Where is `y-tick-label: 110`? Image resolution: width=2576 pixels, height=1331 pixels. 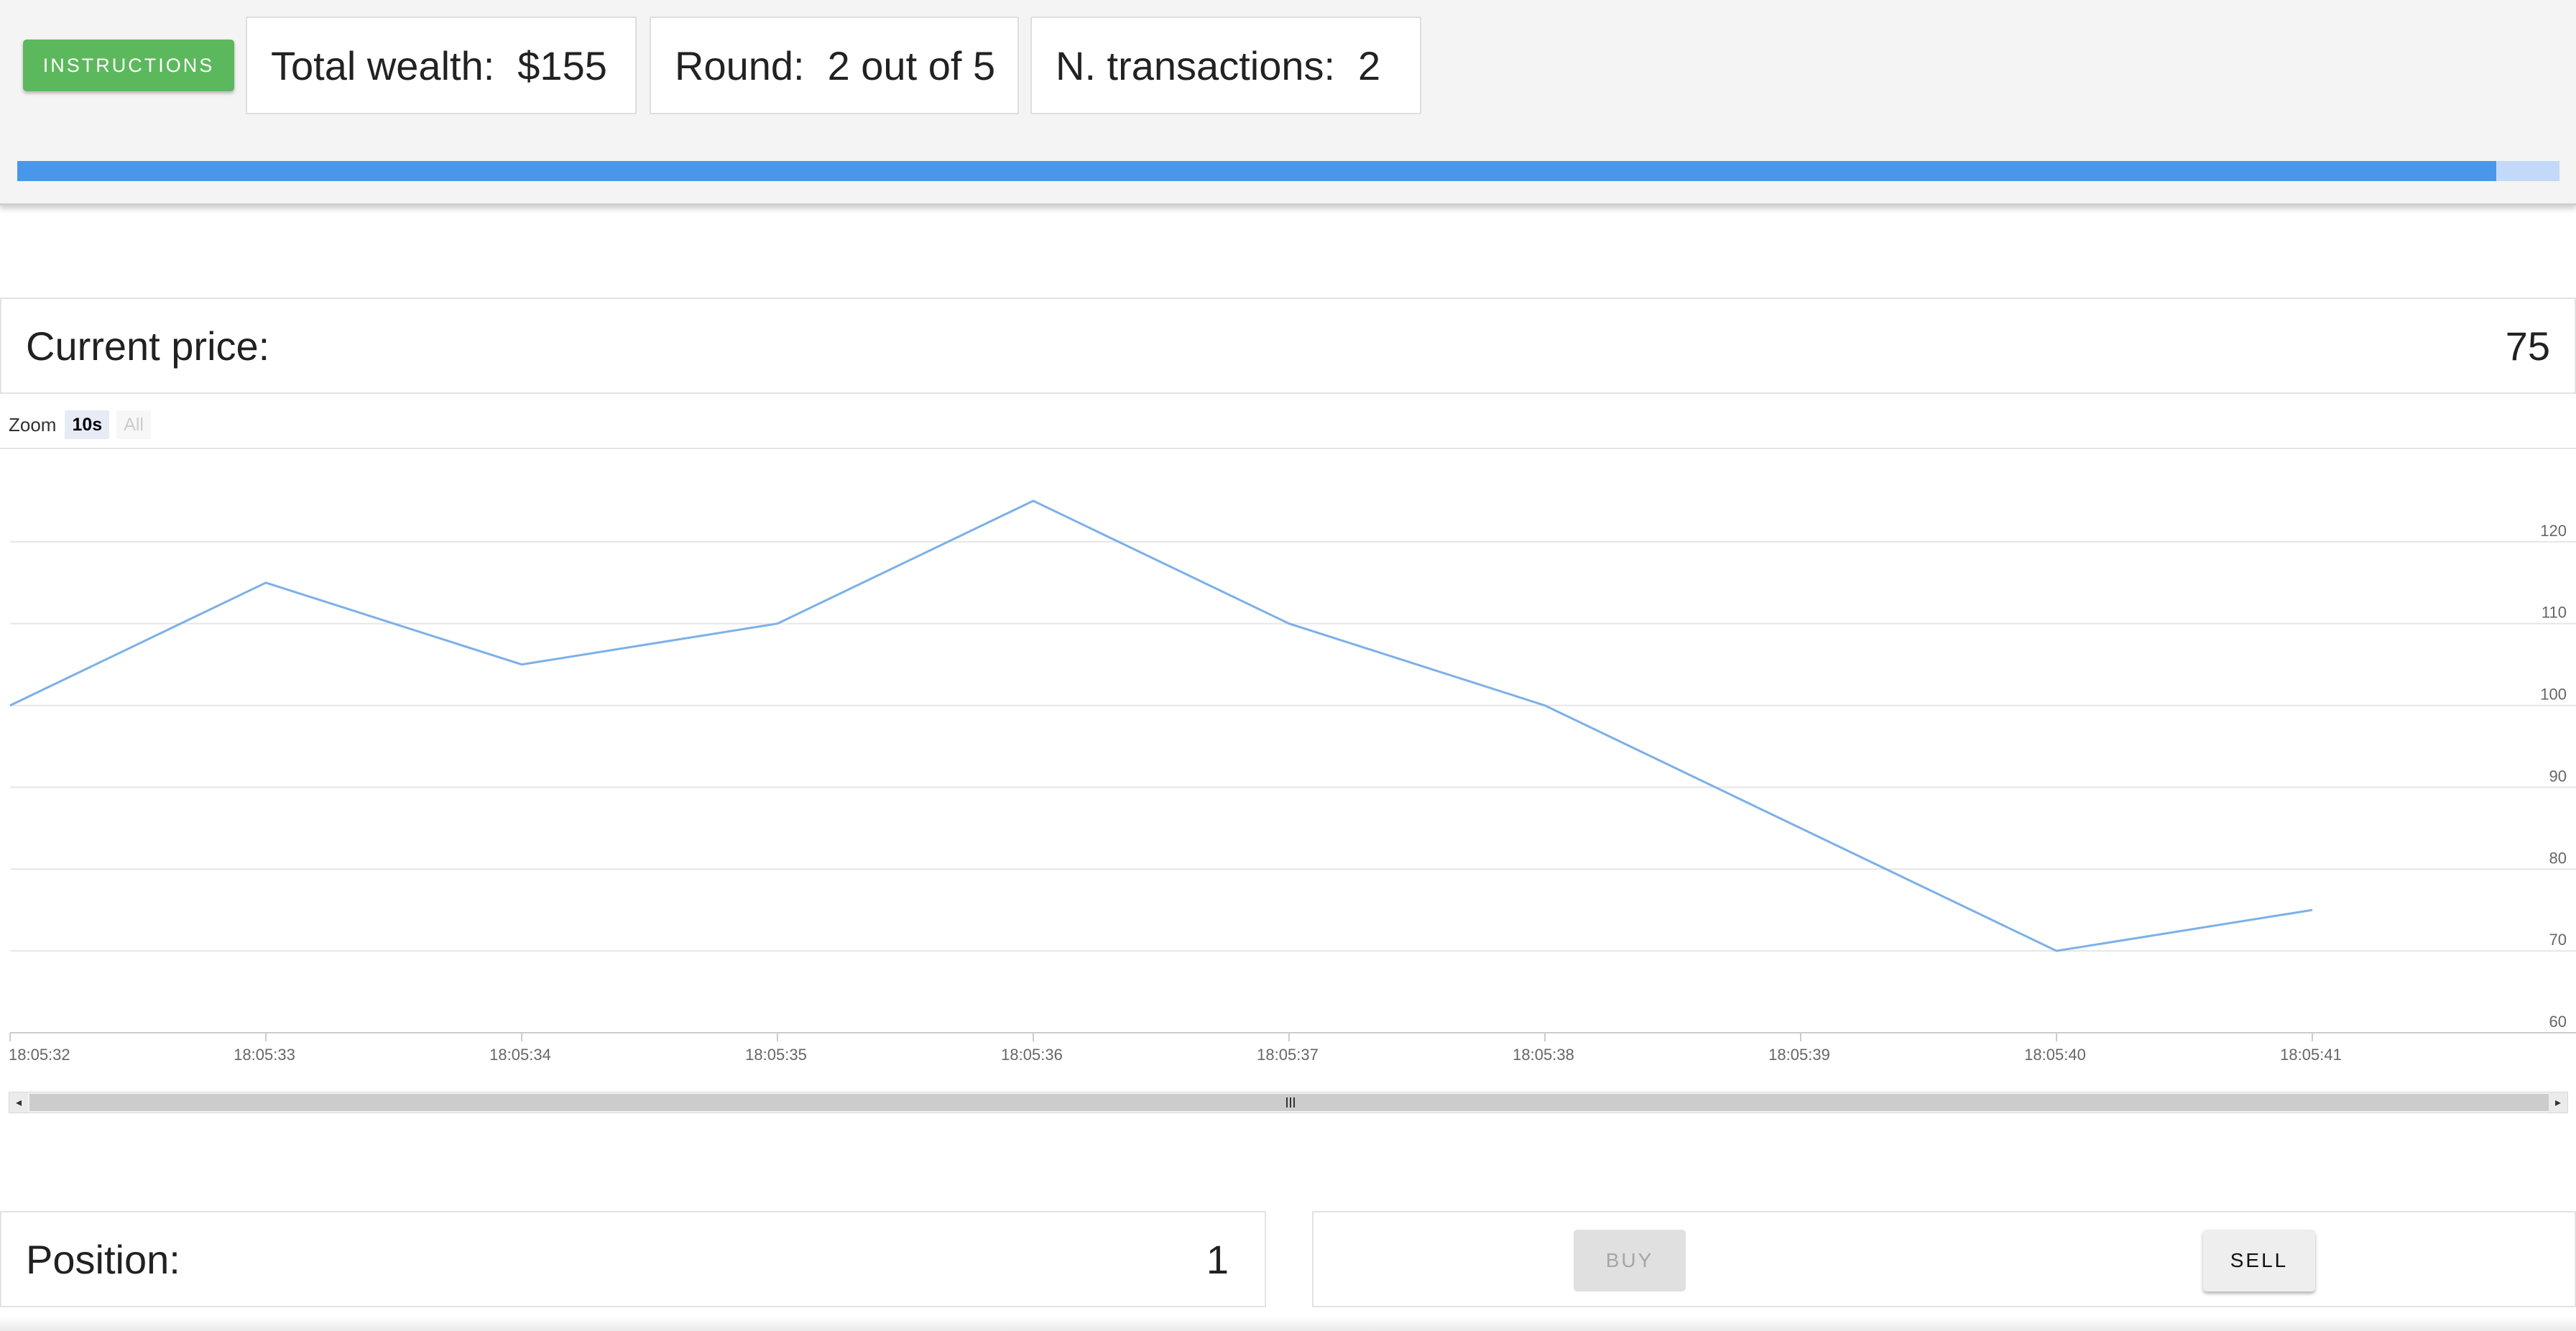 y-tick-label: 110 is located at coordinates (2554, 613).